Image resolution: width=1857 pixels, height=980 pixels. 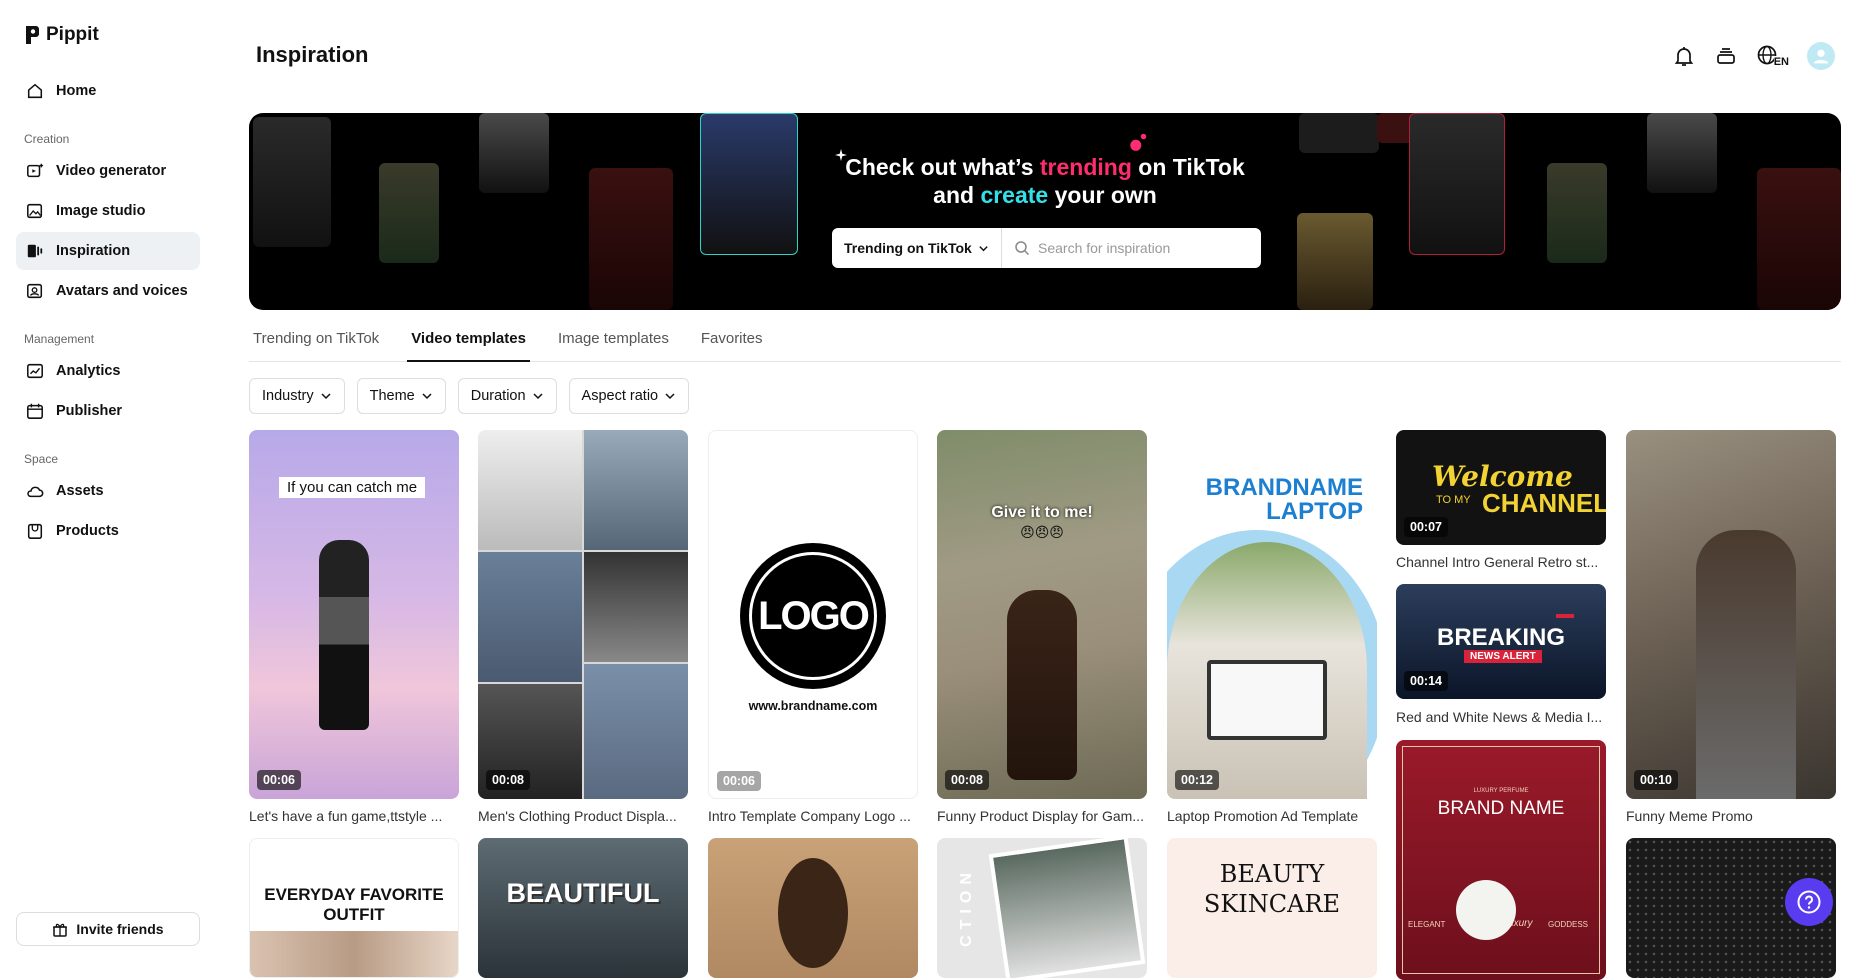 I want to click on help-button, so click(x=1809, y=902).